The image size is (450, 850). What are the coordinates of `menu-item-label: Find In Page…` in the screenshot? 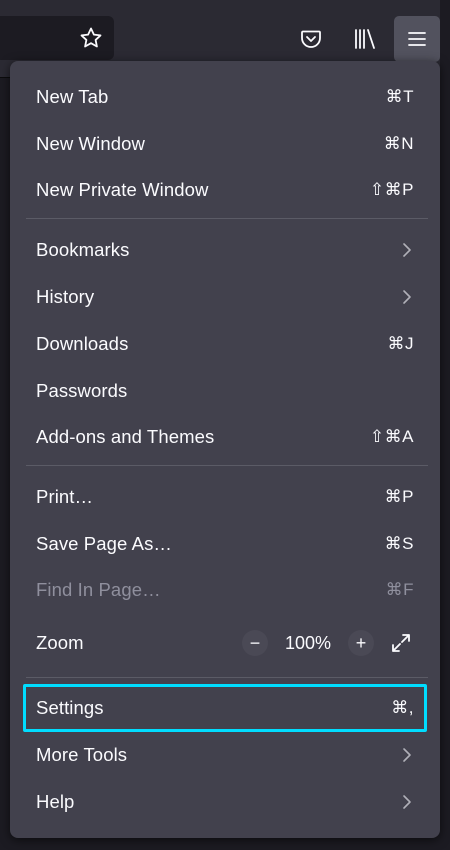 It's located at (98, 589).